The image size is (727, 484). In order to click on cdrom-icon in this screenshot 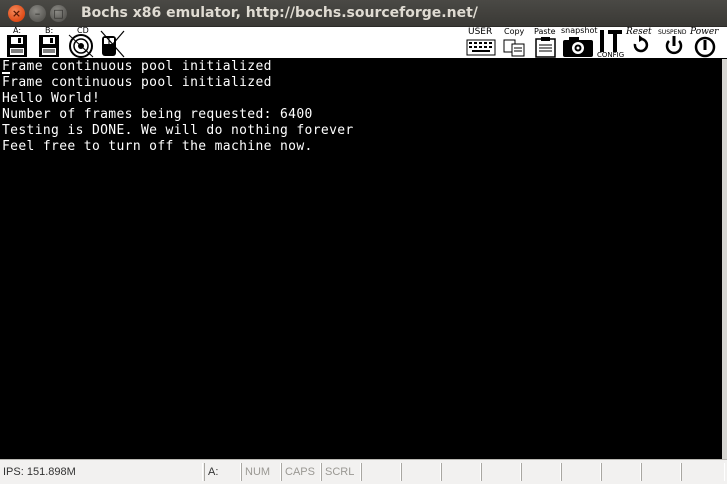, I will do `click(81, 46)`.